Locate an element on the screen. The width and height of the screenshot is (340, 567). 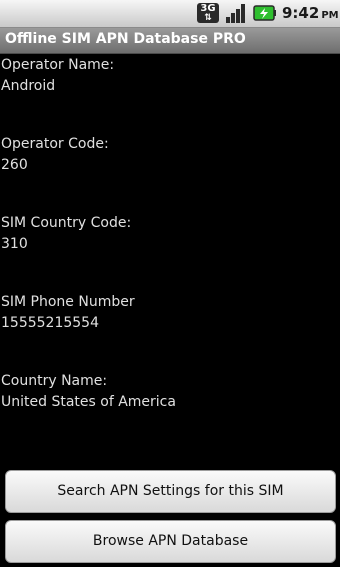
data-activity-arrows: ⇅ is located at coordinates (208, 18).